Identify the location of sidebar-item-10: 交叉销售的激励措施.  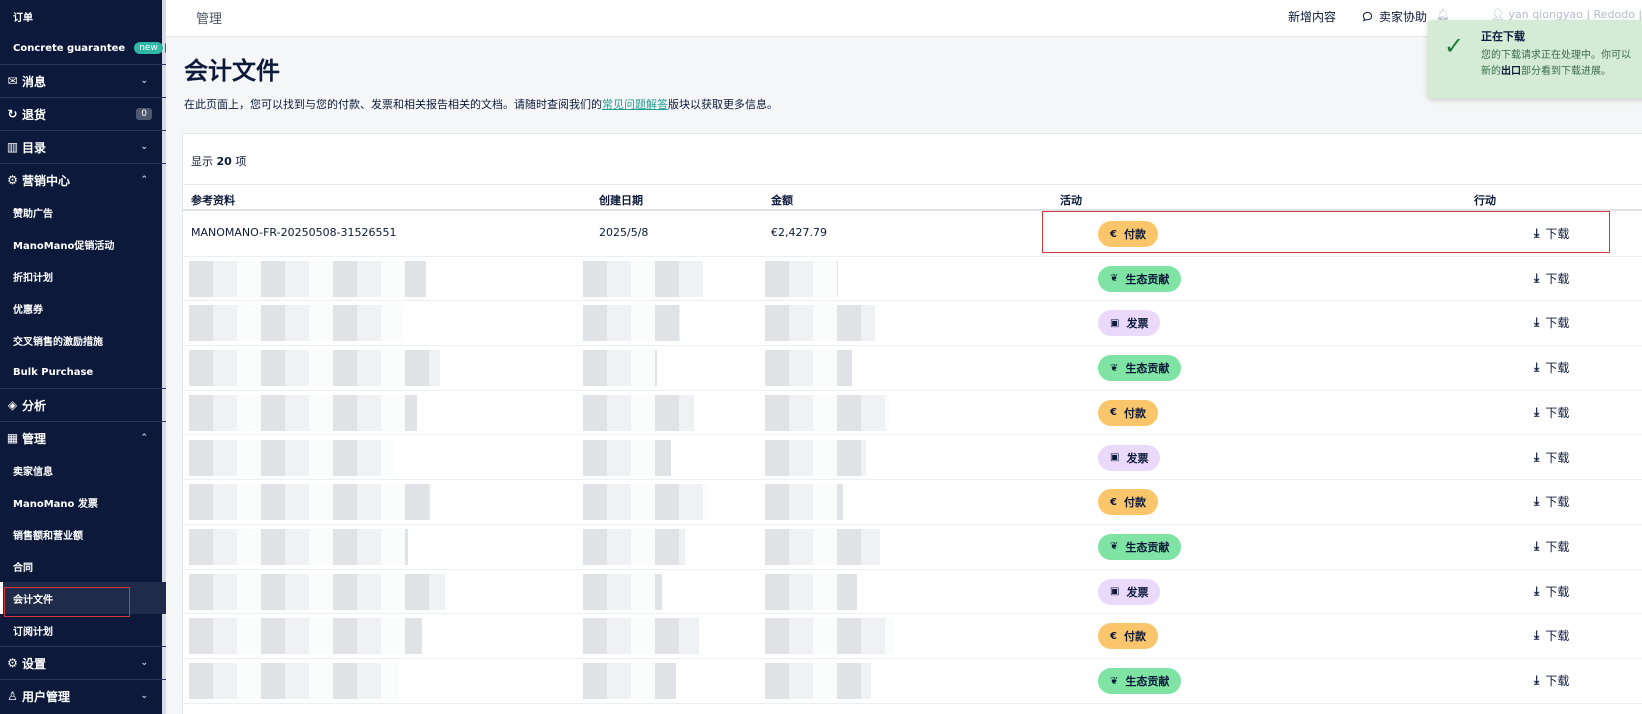
(83, 340).